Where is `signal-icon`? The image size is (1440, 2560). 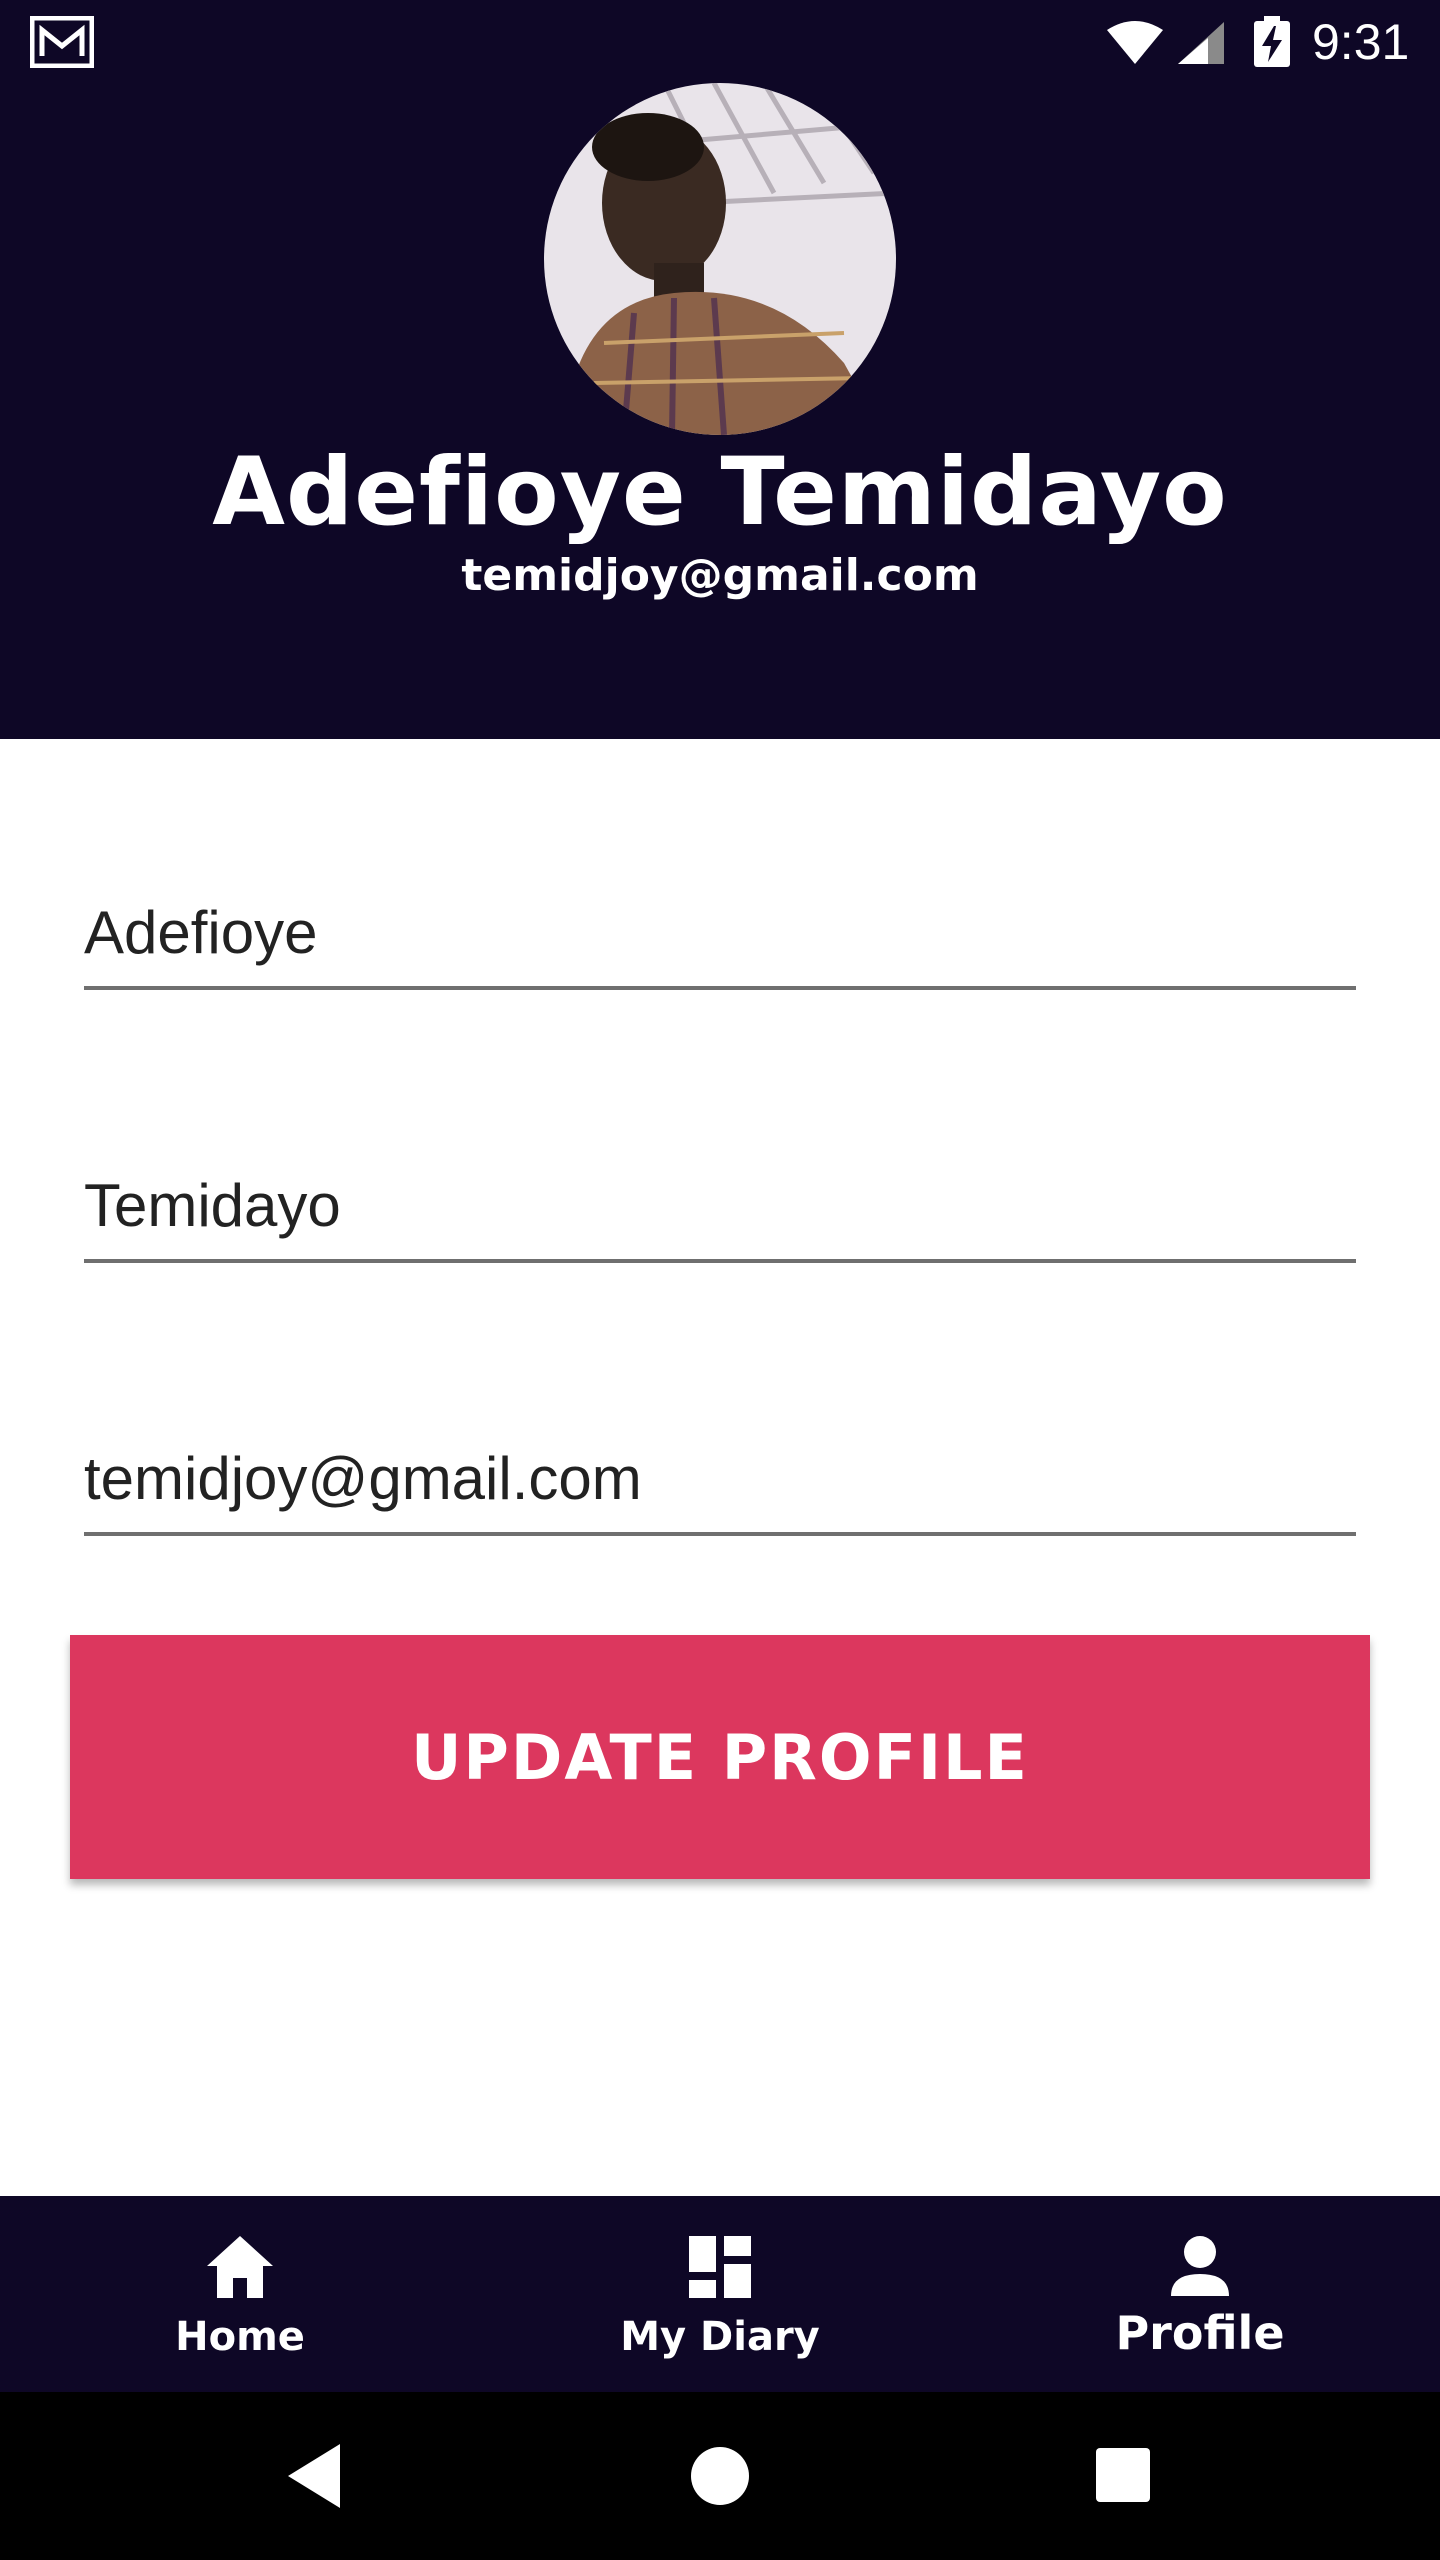
signal-icon is located at coordinates (1201, 43).